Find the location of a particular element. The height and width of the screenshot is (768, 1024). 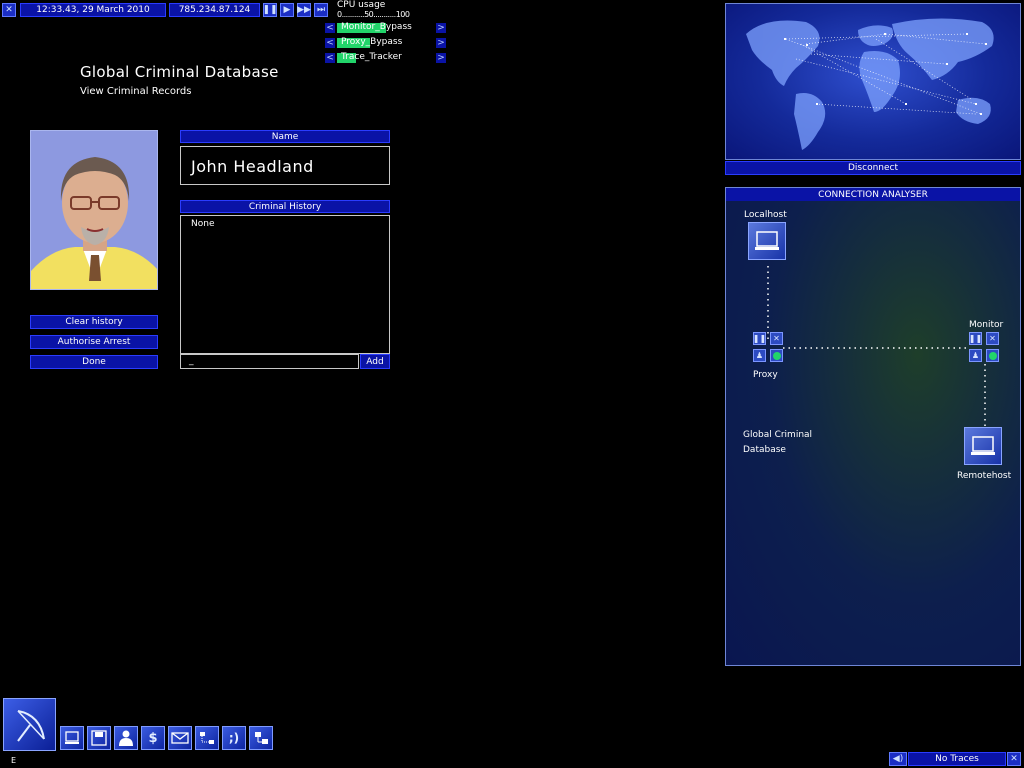

cpu-program-row: < Monitor_Bypass > is located at coordinates (385, 27).